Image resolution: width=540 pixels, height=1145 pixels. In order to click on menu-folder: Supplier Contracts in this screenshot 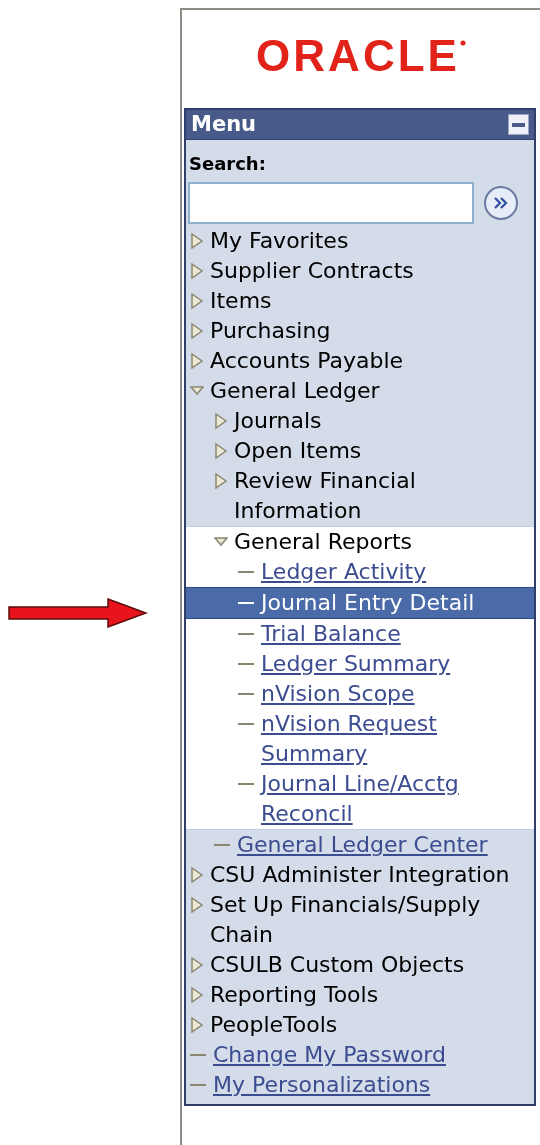, I will do `click(312, 271)`.